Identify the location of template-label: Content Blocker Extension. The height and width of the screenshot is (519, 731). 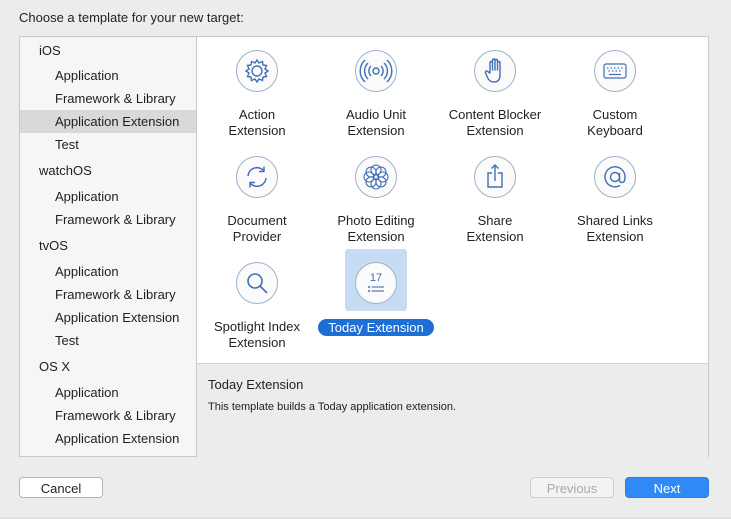
(495, 122).